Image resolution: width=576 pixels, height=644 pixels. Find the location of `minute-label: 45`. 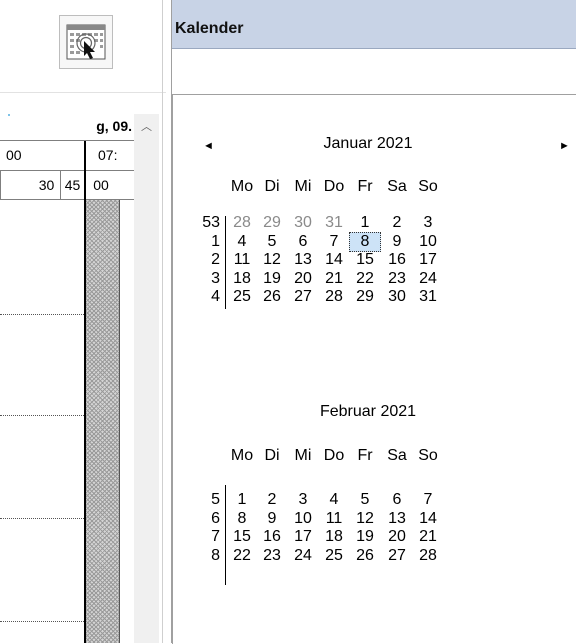

minute-label: 45 is located at coordinates (73, 185).